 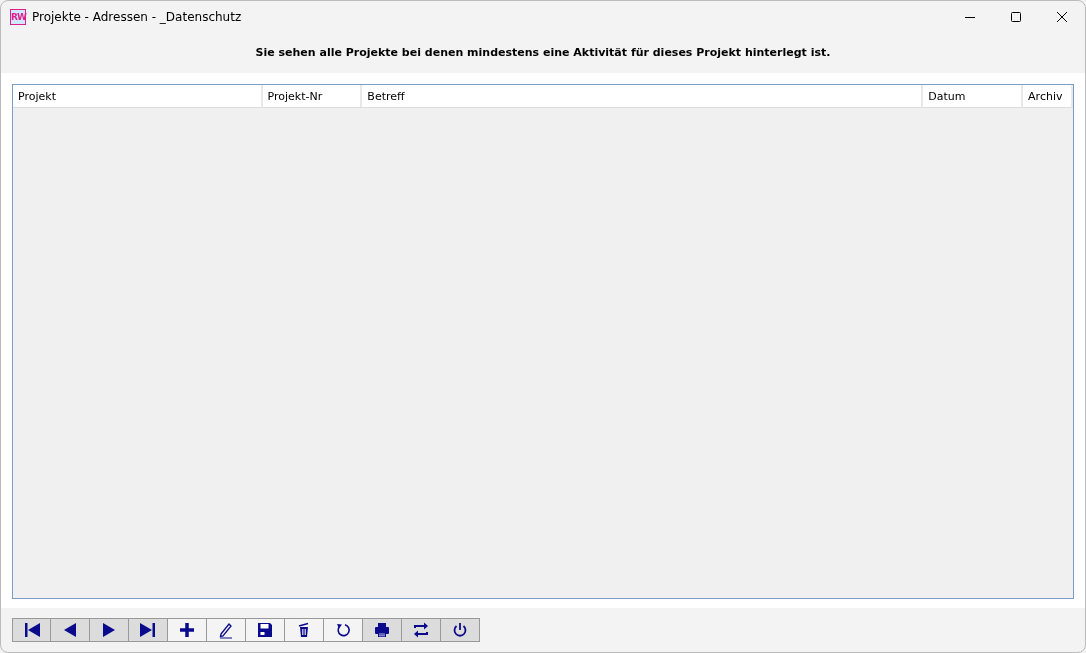 I want to click on power-button, so click(x=460, y=630).